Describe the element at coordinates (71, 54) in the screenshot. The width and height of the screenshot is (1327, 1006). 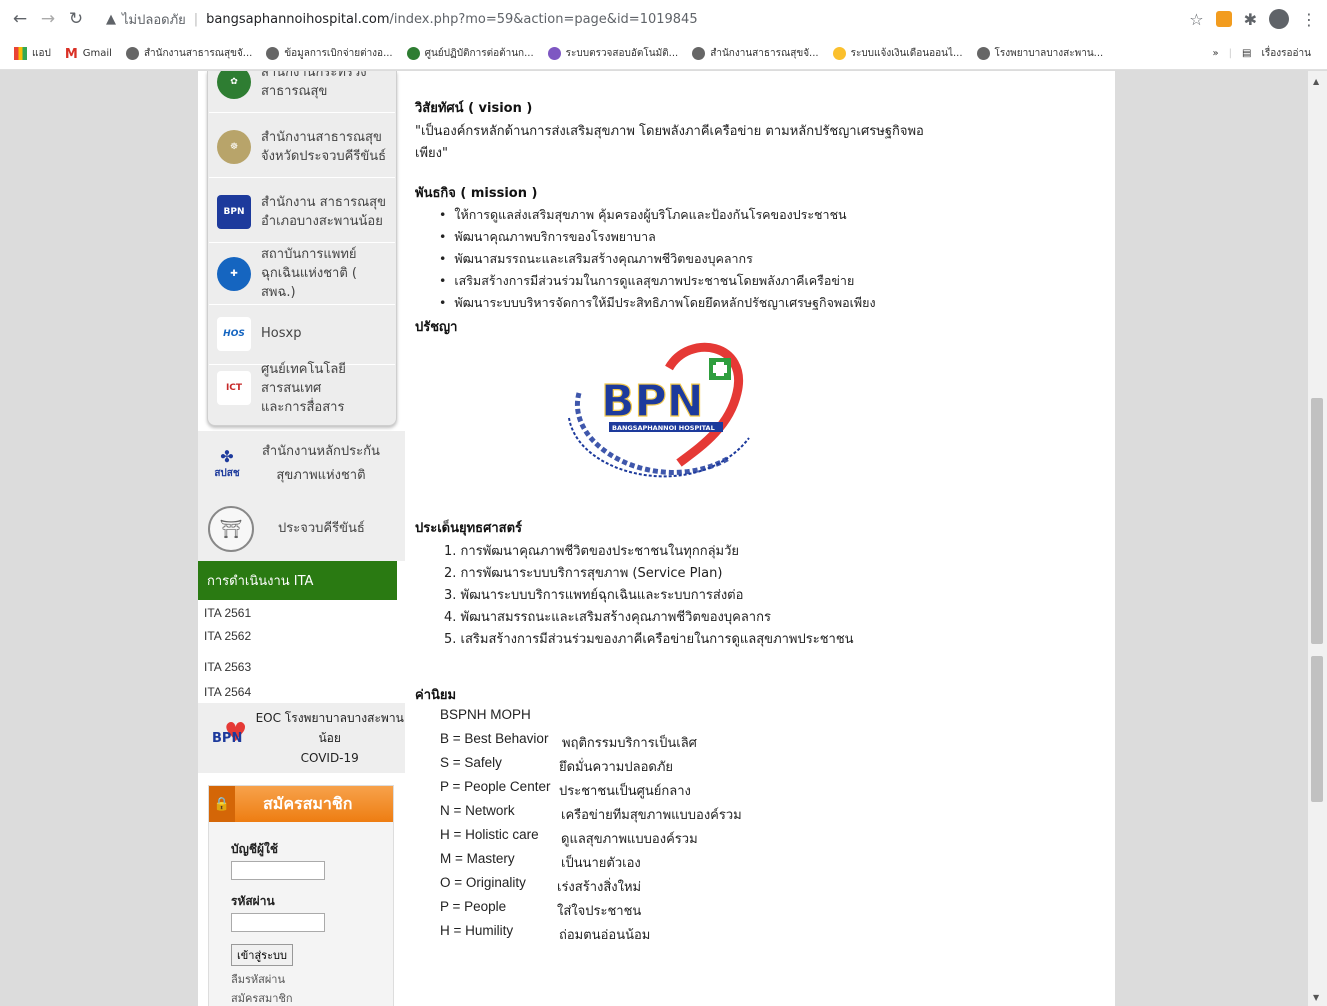
I see `gmail-icon: M` at that location.